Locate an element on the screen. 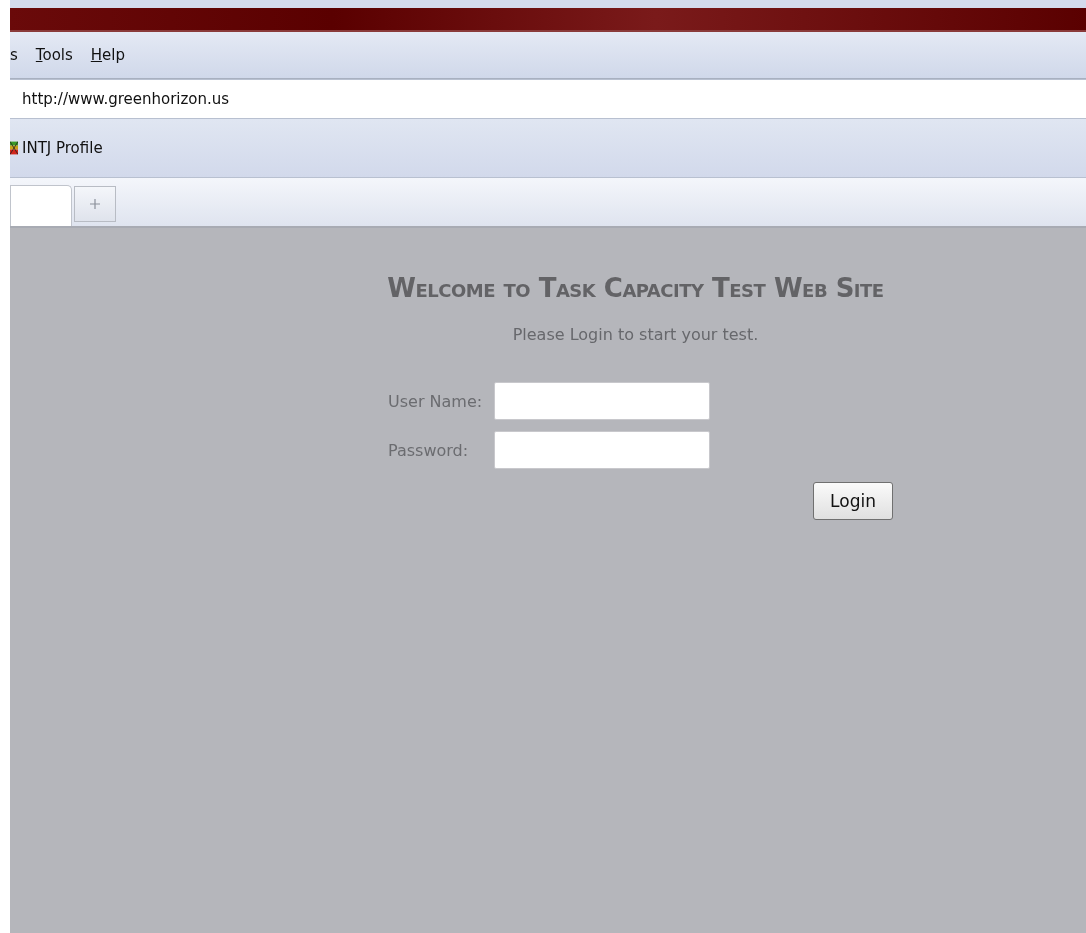 The image size is (1086, 933). address-field: http://www.greenhorizon.us is located at coordinates (548, 99).